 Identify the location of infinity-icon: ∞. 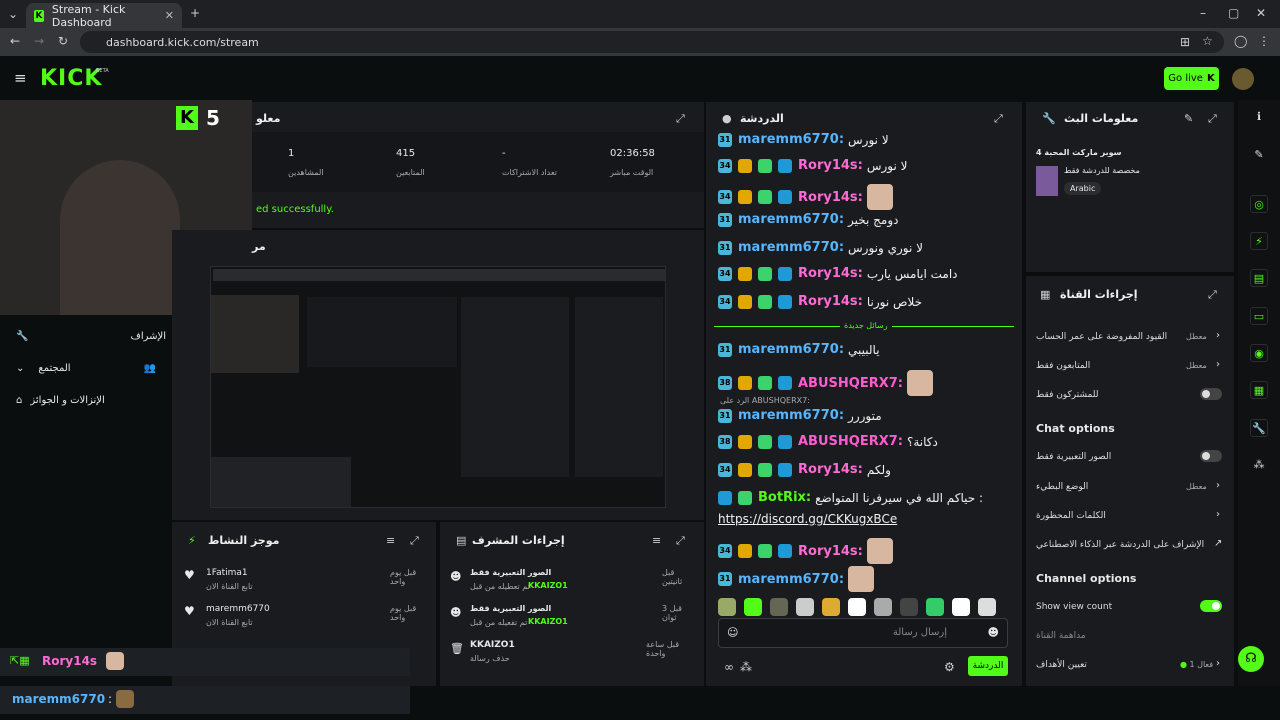
(729, 667).